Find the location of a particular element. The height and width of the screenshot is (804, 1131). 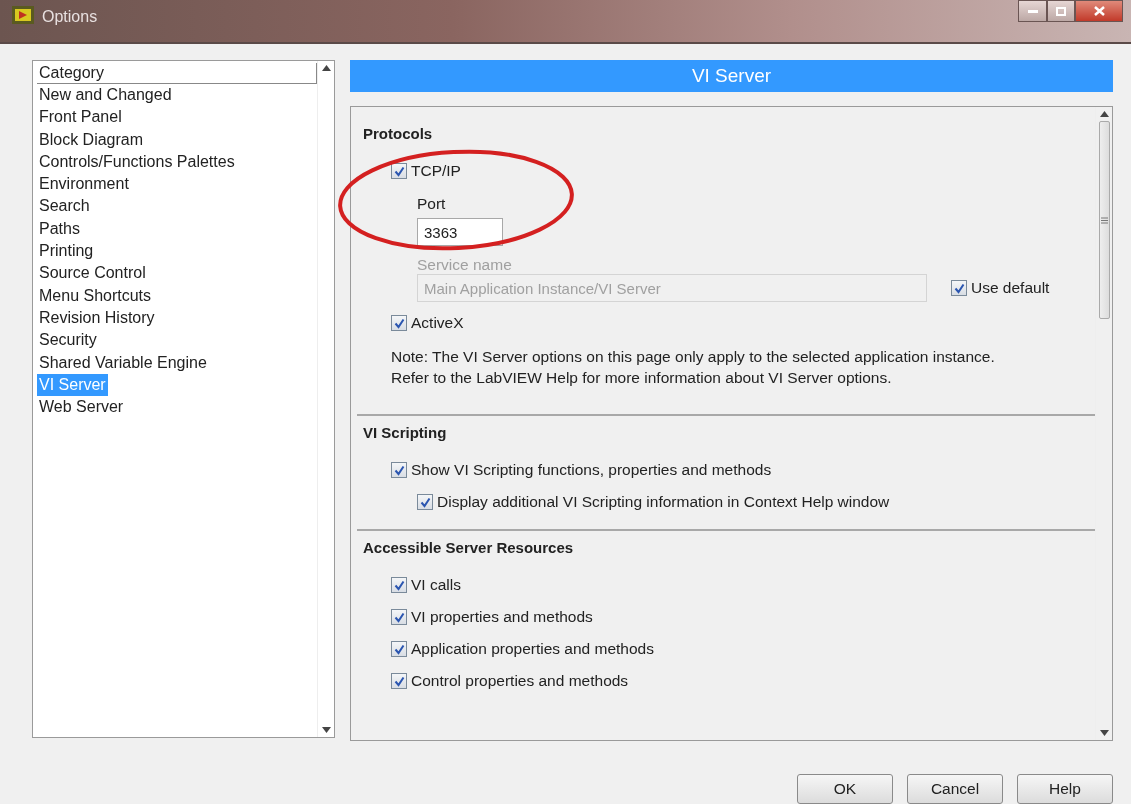

list-item: Shared Variable Engine is located at coordinates (123, 362).